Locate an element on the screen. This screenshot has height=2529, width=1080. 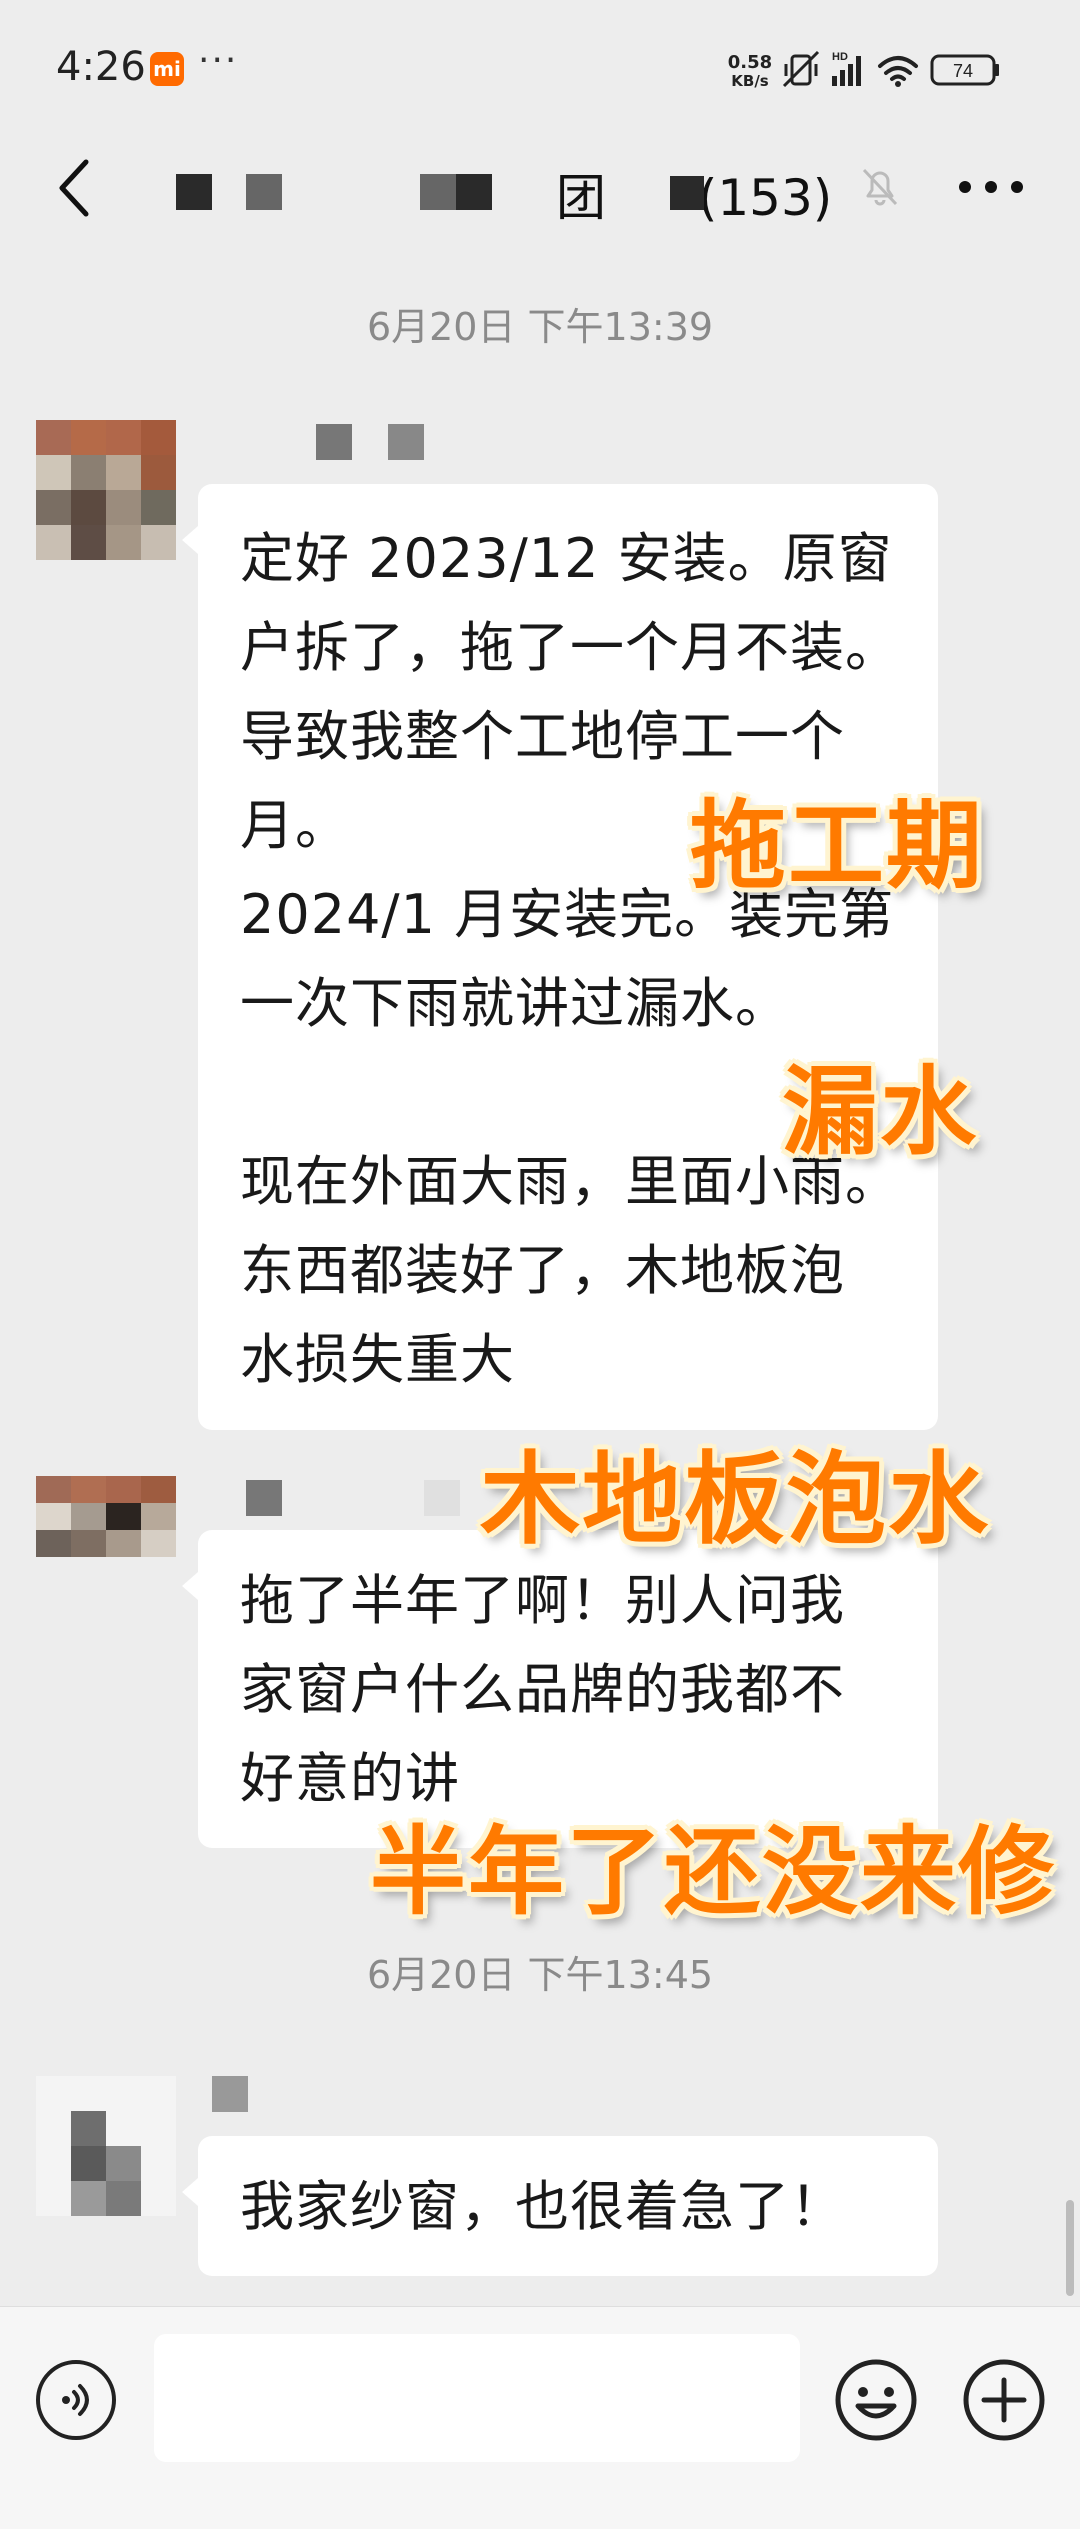
signal-icon: HD is located at coordinates (846, 68).